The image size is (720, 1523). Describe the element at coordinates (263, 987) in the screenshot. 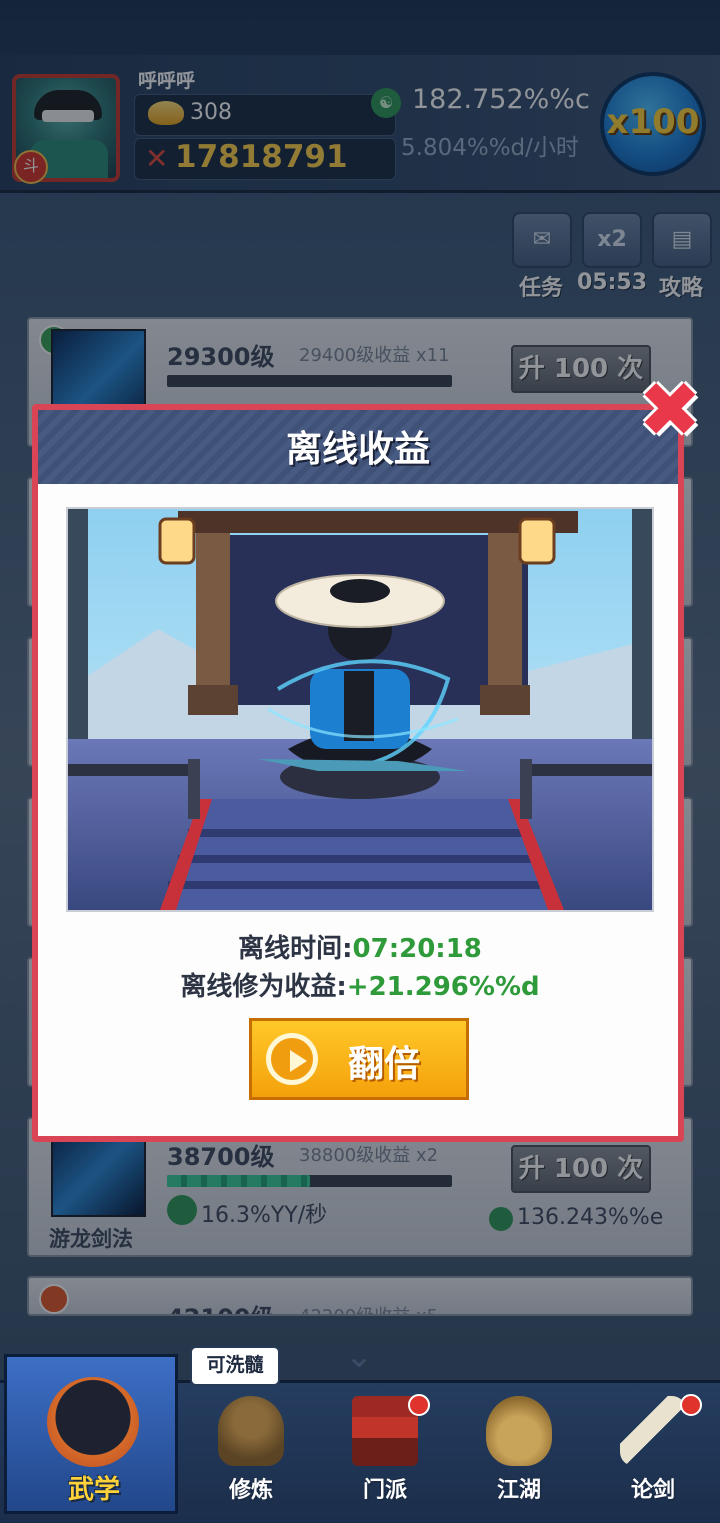

I see `offline-gain-label: 离线修为收益:` at that location.